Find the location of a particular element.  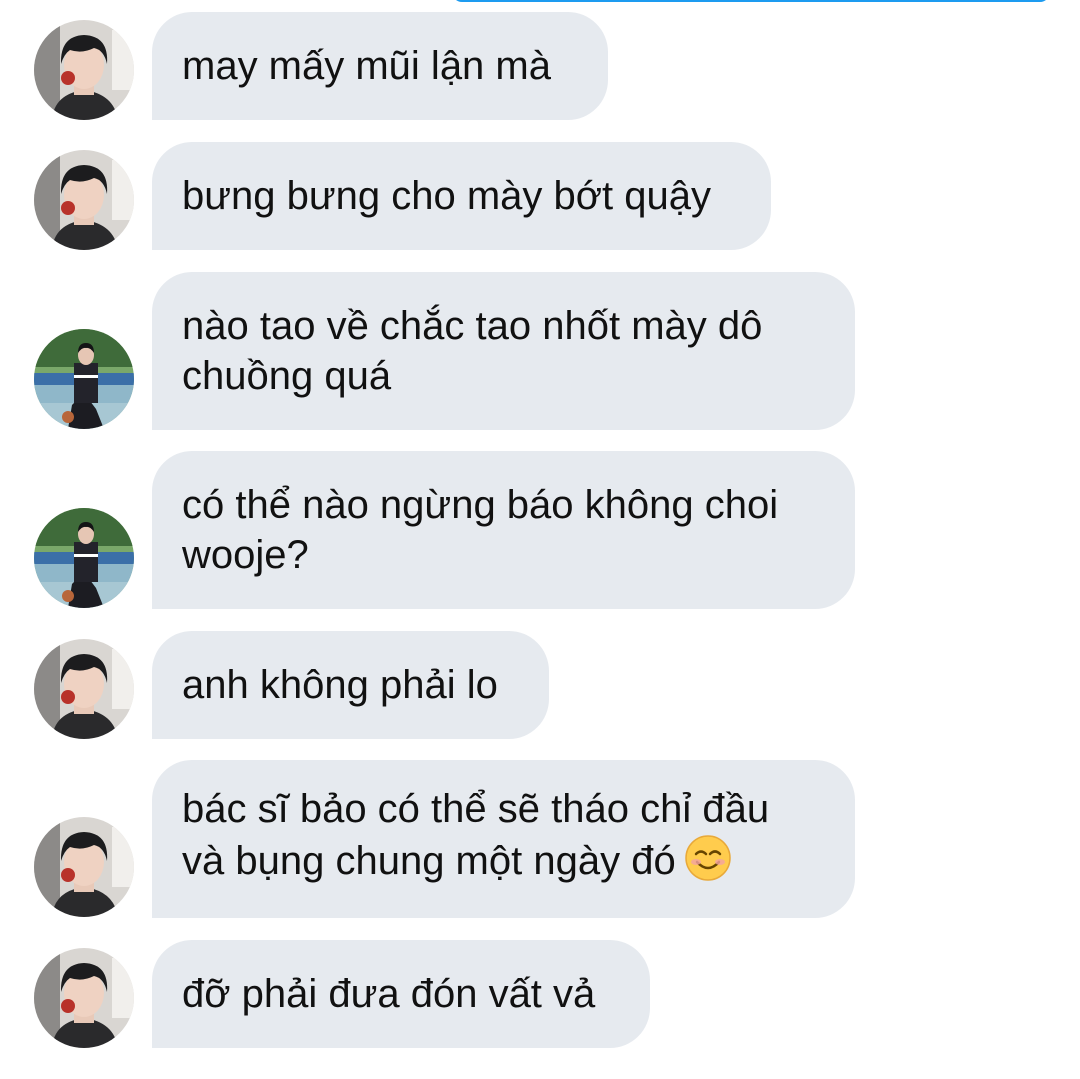

message-row: may mấy mũi lận mà is located at coordinates (540, 66).